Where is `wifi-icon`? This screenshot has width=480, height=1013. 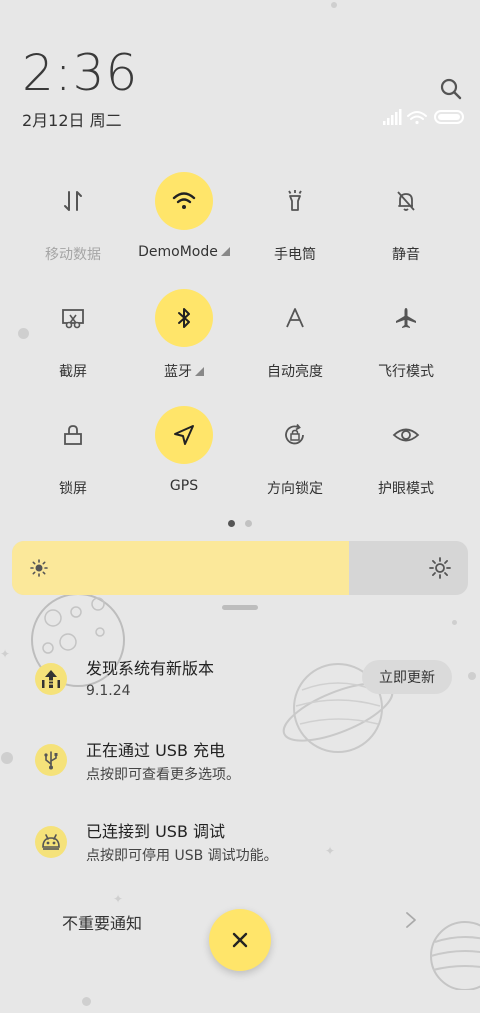 wifi-icon is located at coordinates (184, 200).